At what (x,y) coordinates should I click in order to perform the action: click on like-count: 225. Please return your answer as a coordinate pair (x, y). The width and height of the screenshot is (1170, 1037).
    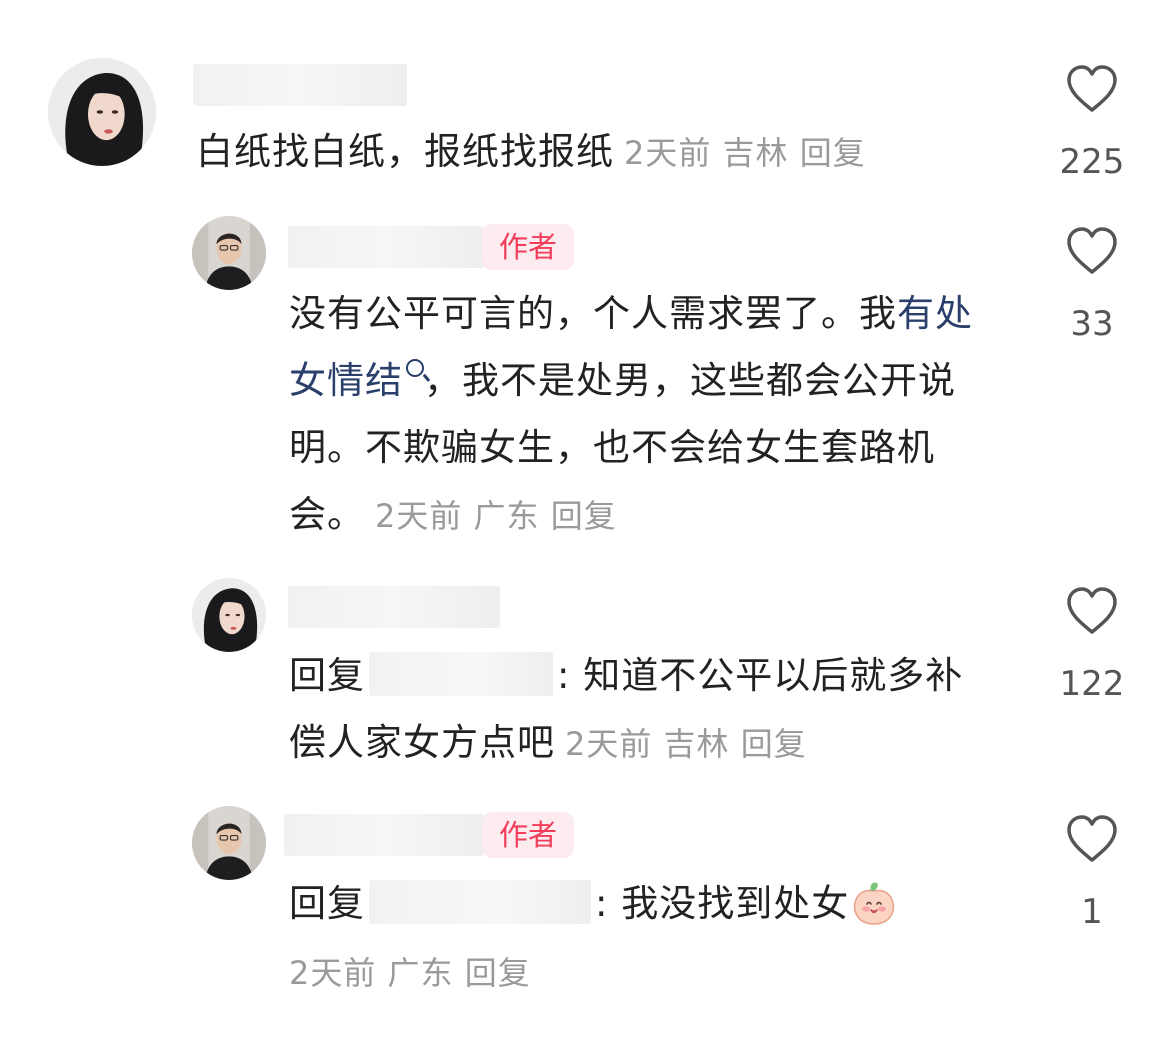
    Looking at the image, I should click on (1092, 162).